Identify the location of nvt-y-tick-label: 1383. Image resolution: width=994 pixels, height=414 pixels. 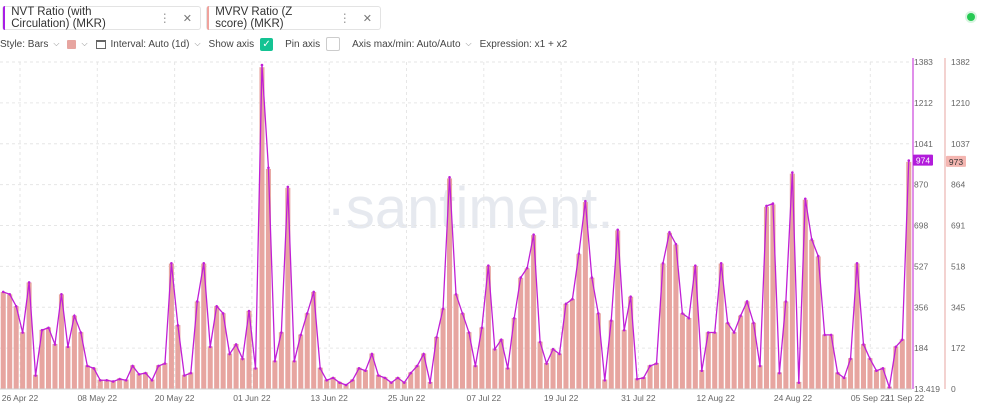
(923, 62).